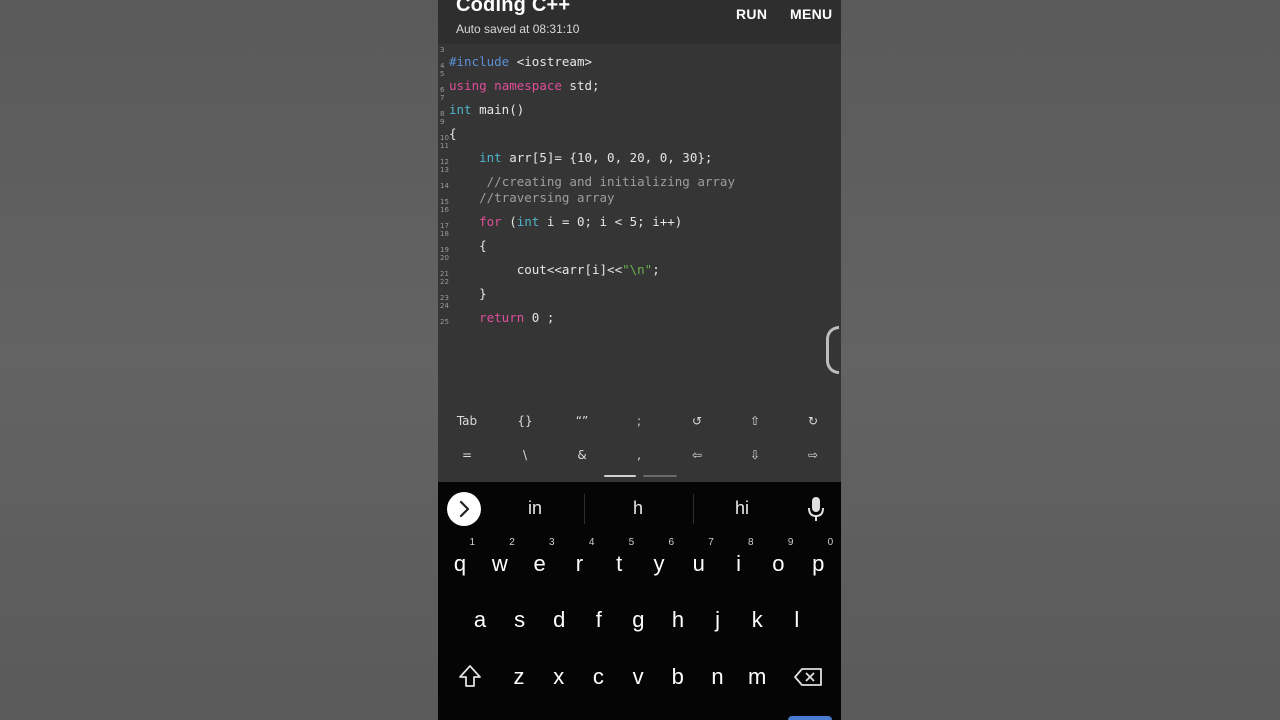 The width and height of the screenshot is (1280, 720). What do you see at coordinates (442, 74) in the screenshot?
I see `line-number: 5` at bounding box center [442, 74].